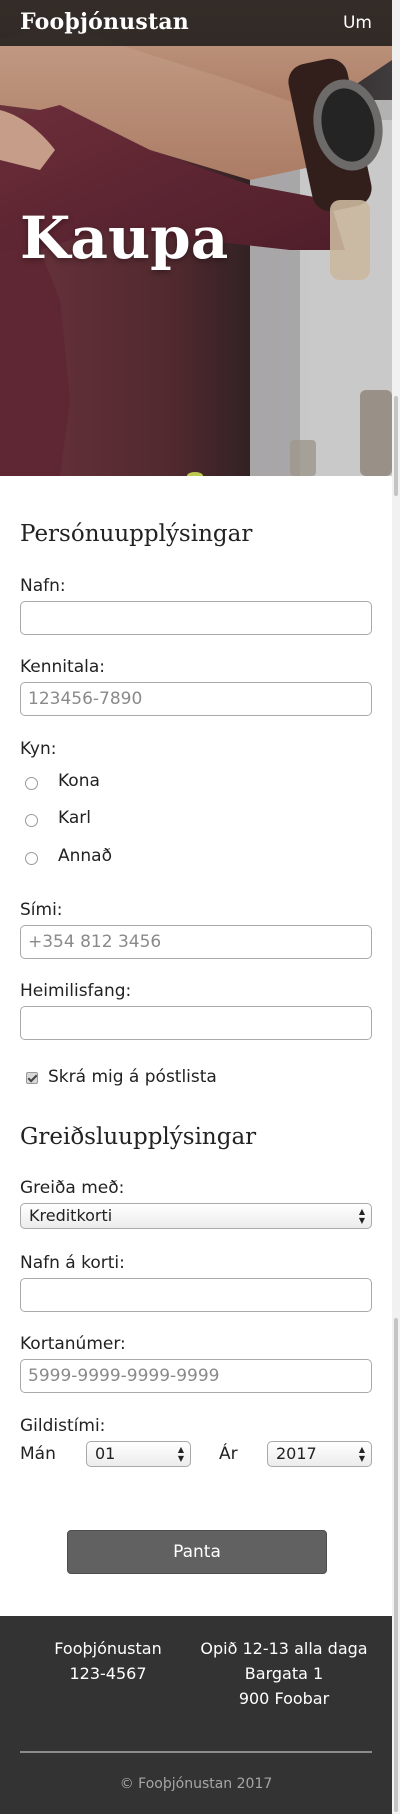  I want to click on card-name-input, so click(196, 1295).